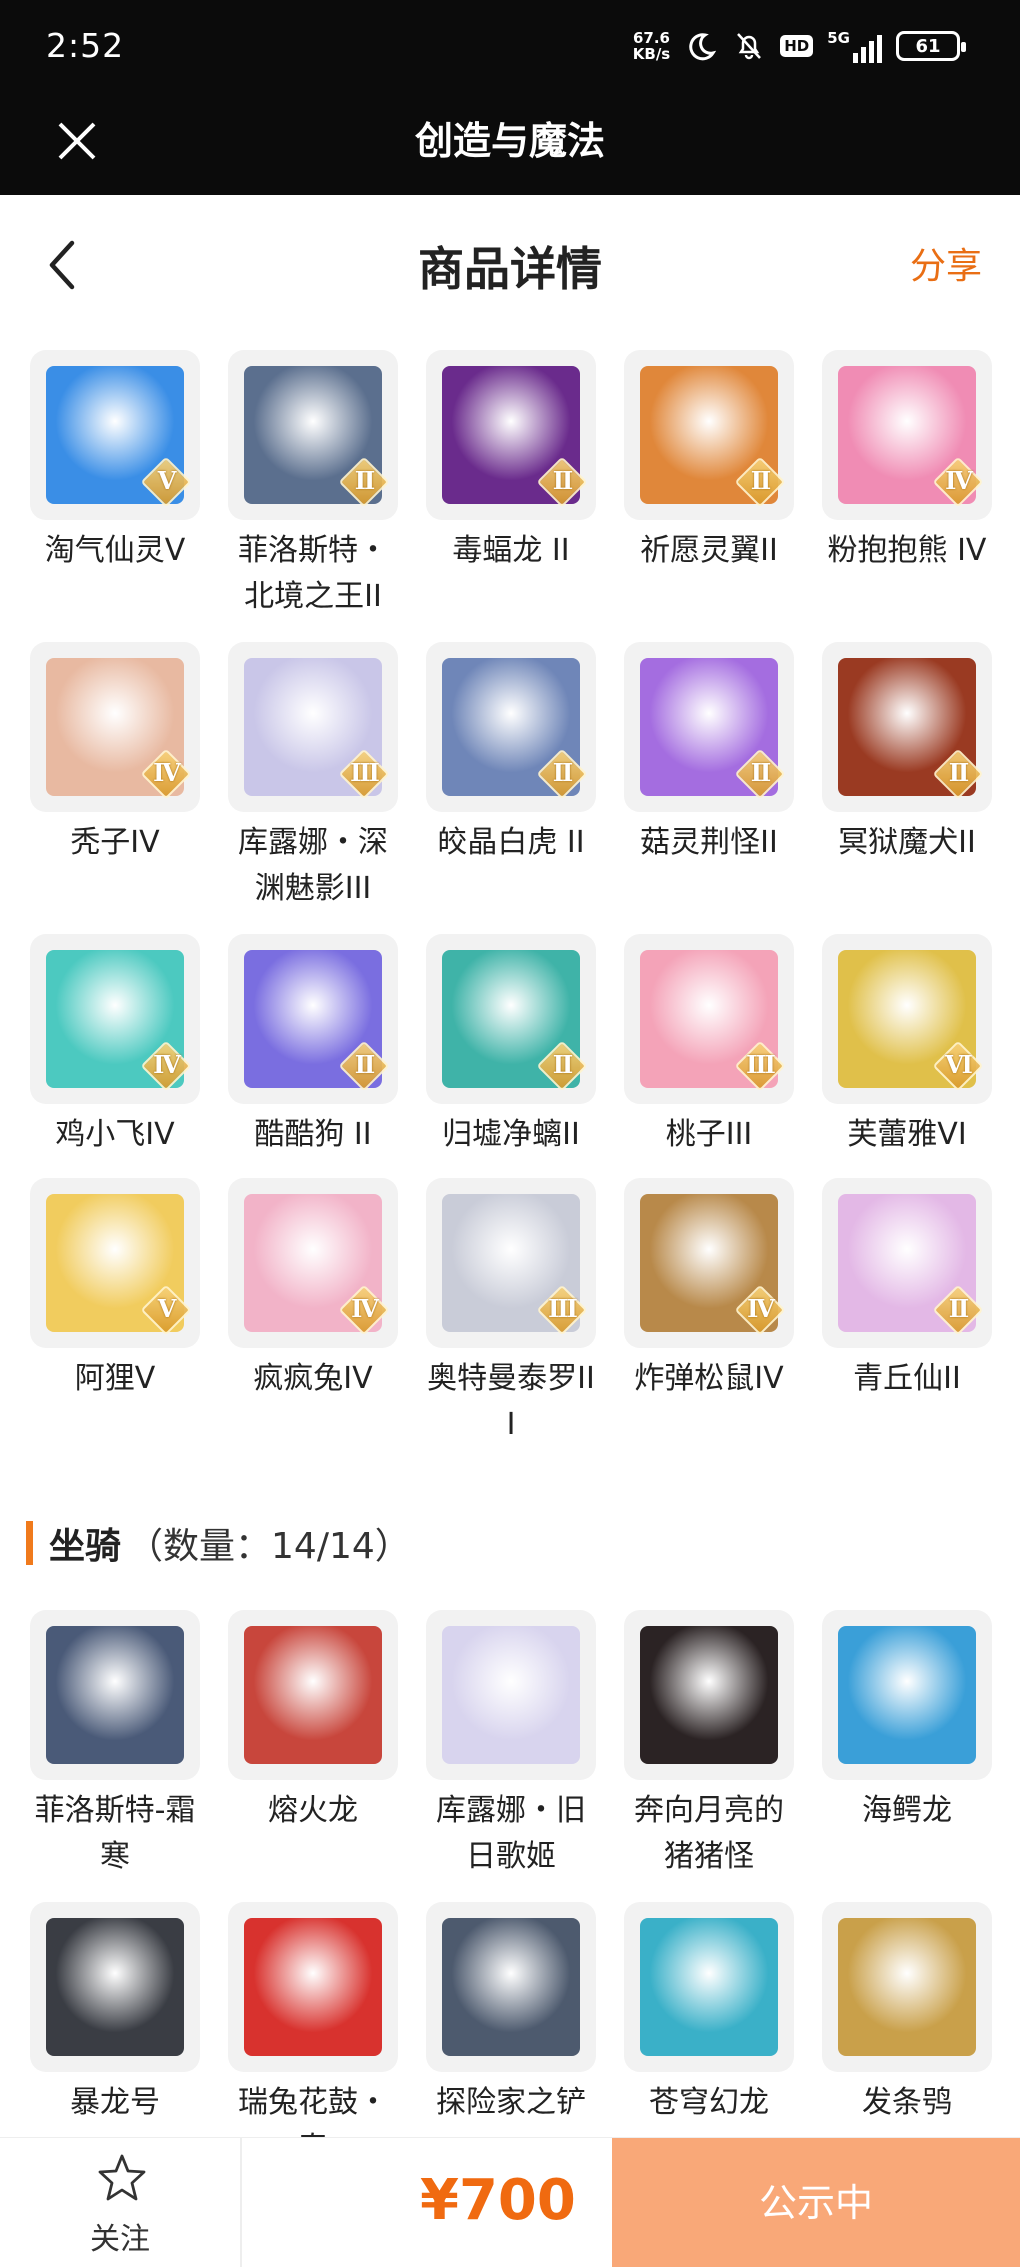 This screenshot has width=1020, height=2267. Describe the element at coordinates (115, 1134) in the screenshot. I see `item-name: 鸡小飞IV` at that location.